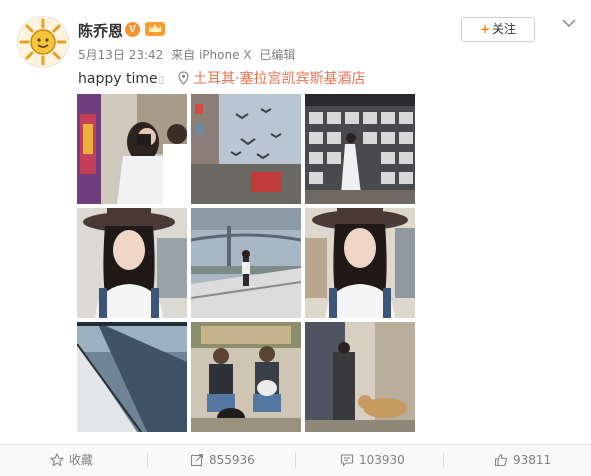  I want to click on post-meta: 5月13日 23:42 来自 iPhone X 已编辑, so click(188, 54).